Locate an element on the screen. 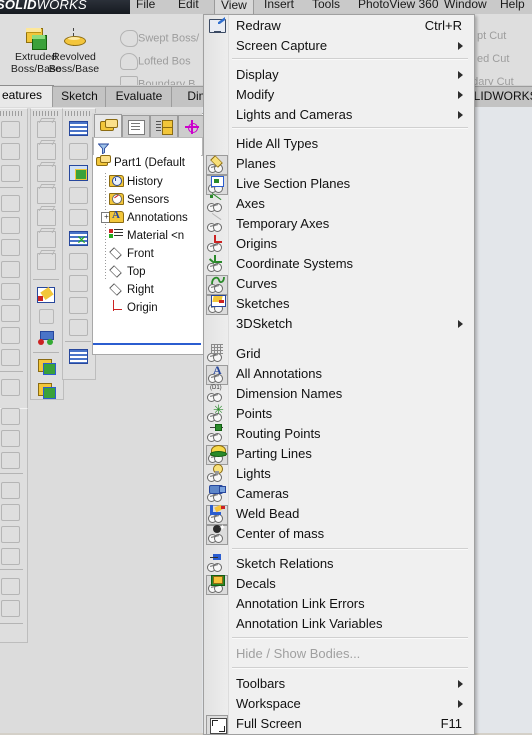 The width and height of the screenshot is (532, 735). view-menu-item-sketch-relations: Sketch Relations is located at coordinates (339, 564).